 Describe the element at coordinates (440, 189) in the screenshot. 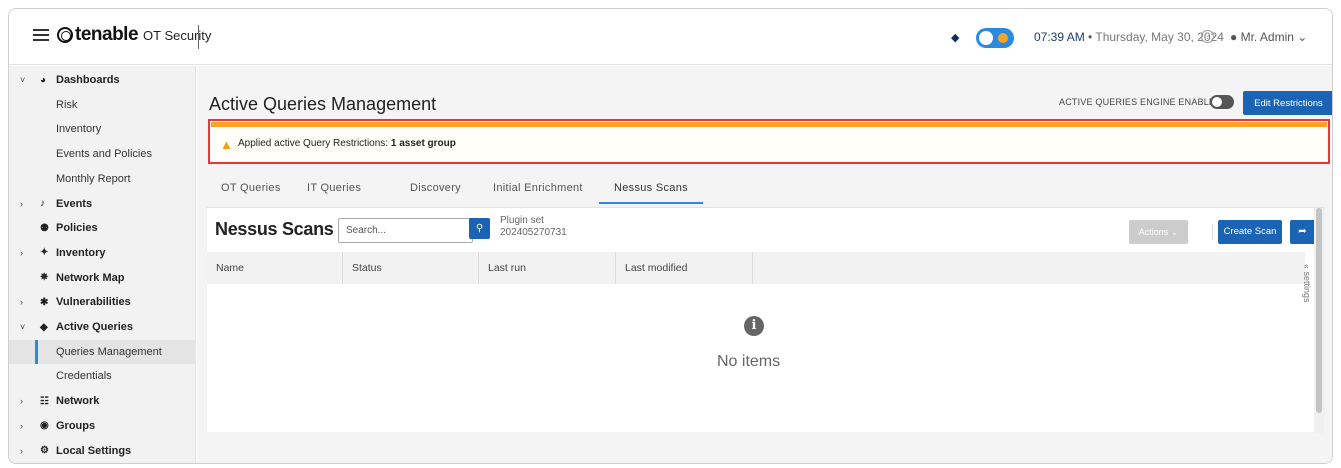

I see `tab-discovery: Discovery` at that location.